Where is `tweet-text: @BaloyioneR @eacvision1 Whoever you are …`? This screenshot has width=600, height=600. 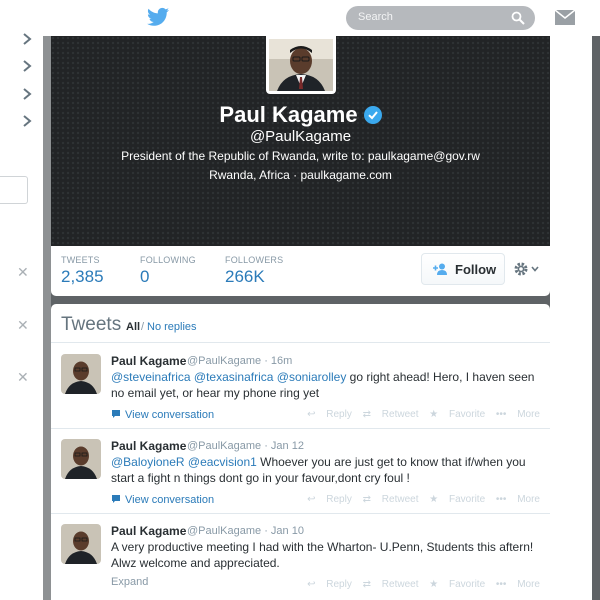
tweet-text: @BaloyioneR @eacvision1 Whoever you are … is located at coordinates (326, 470).